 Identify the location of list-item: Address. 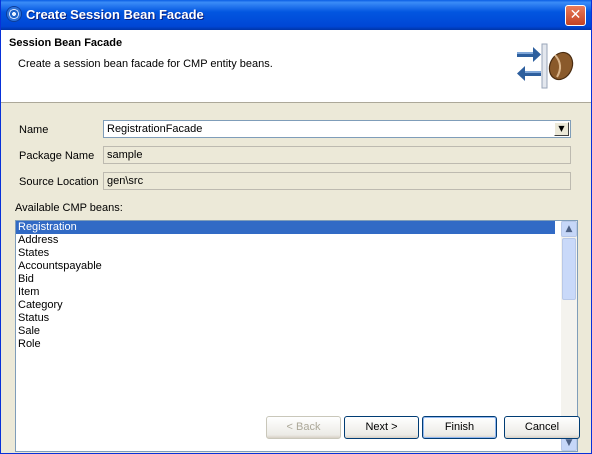
(285, 240).